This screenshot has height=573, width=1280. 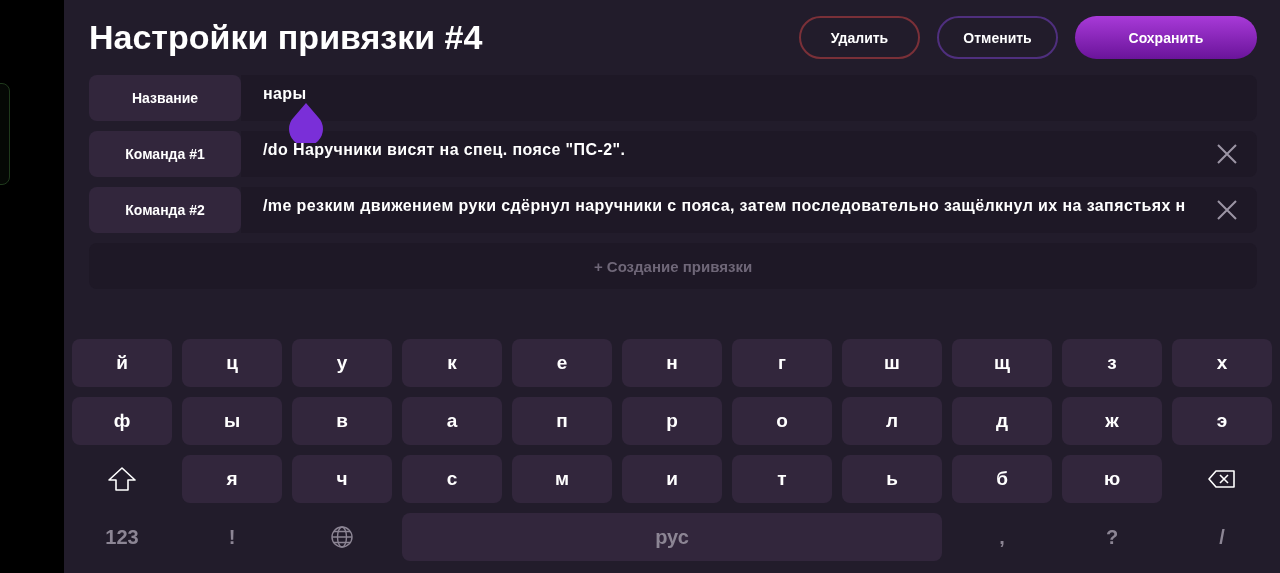 I want to click on keyboard-key: я, so click(x=232, y=479).